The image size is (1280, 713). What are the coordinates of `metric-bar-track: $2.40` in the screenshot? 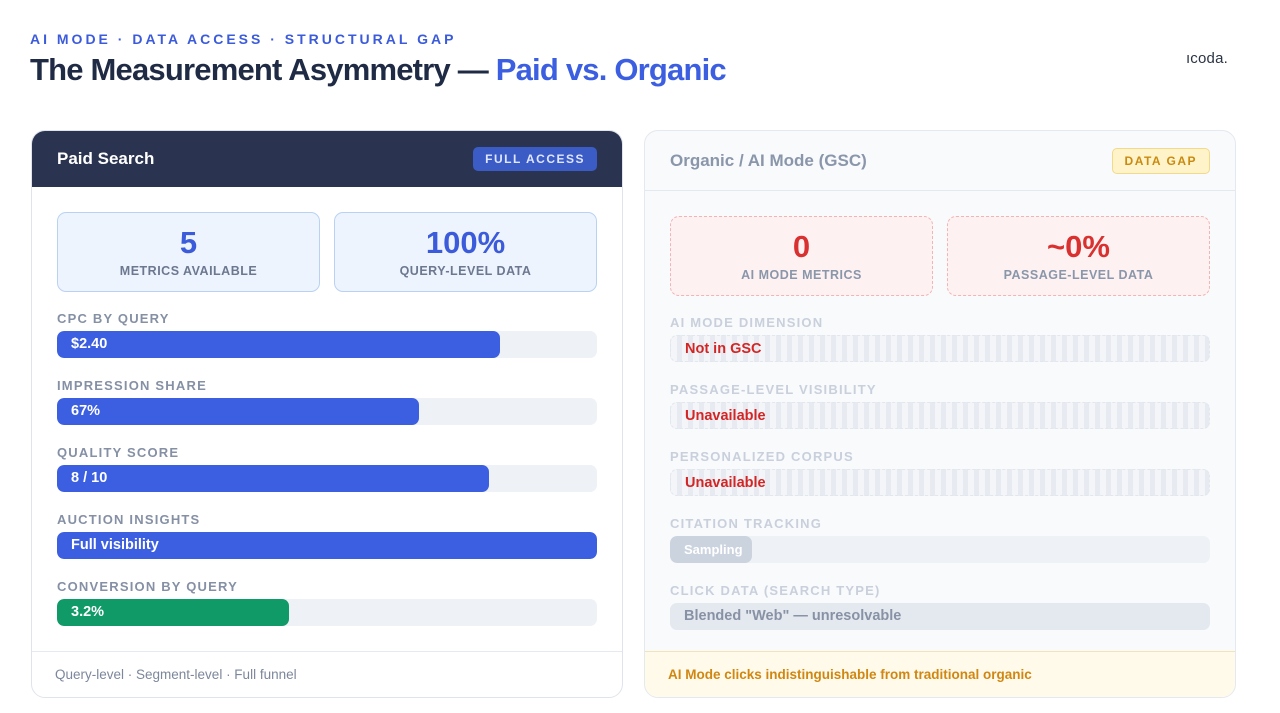 It's located at (327, 344).